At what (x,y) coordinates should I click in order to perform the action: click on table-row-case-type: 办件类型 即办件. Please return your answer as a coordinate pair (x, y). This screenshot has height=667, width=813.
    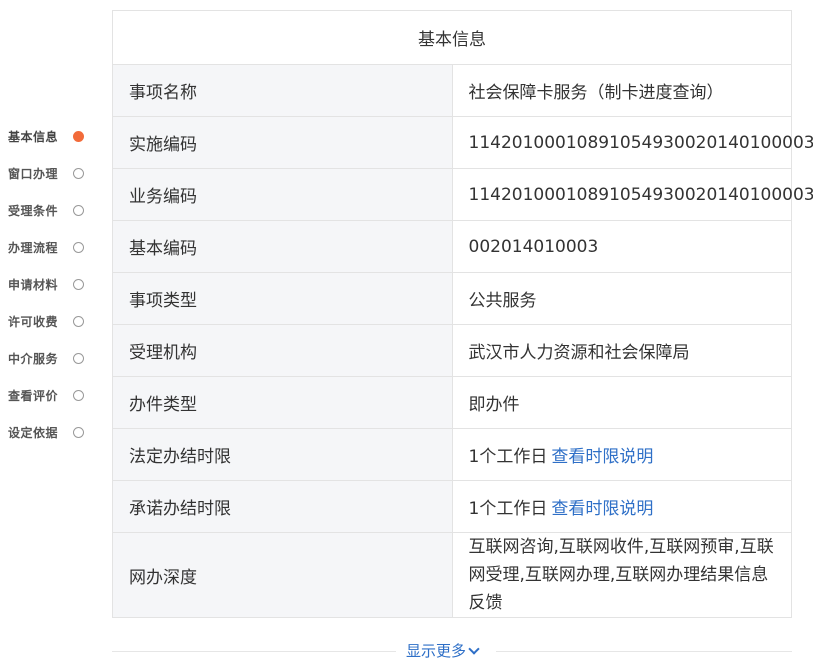
    Looking at the image, I should click on (452, 402).